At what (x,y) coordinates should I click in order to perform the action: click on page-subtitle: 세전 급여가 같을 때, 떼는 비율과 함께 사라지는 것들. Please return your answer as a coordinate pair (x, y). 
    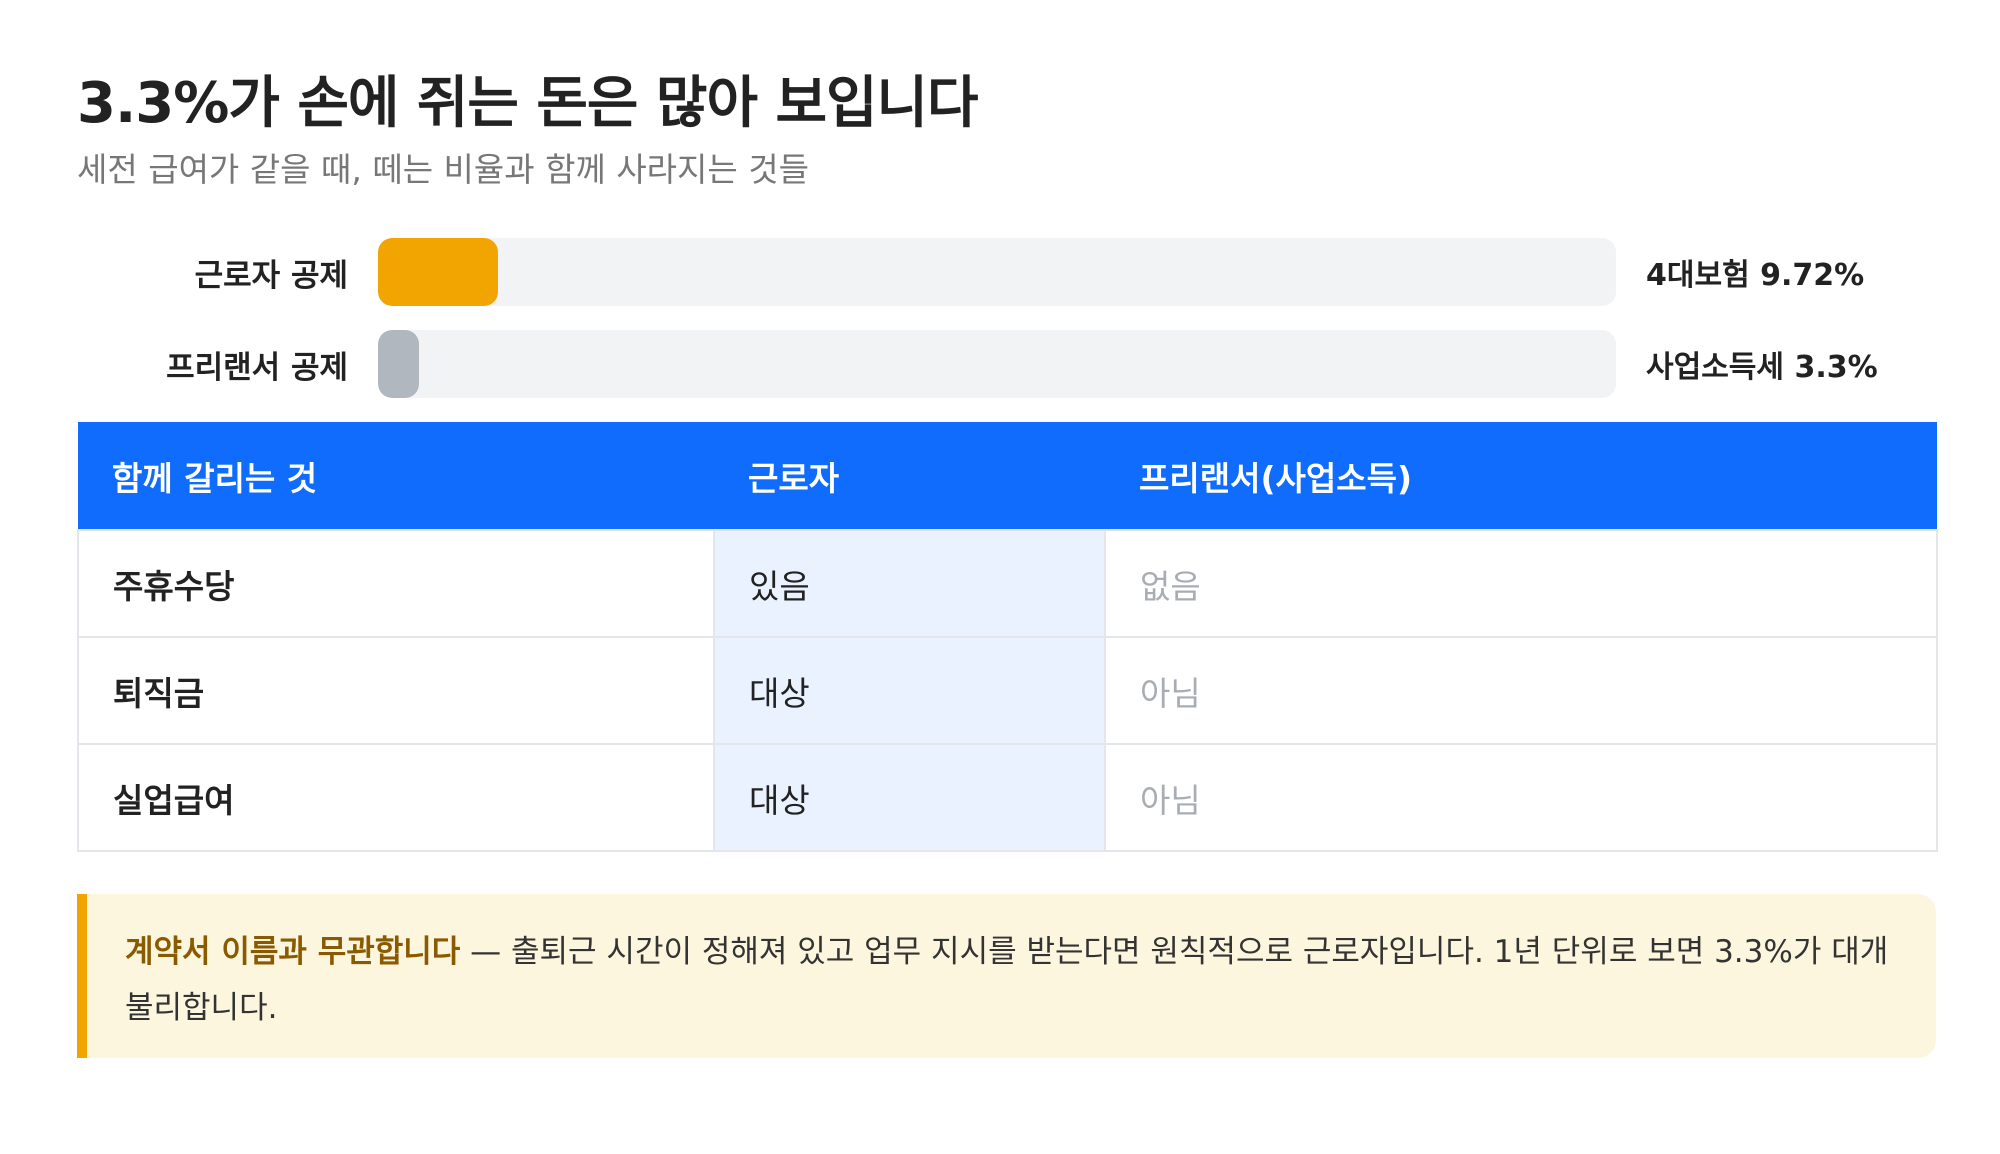
    Looking at the image, I should click on (443, 169).